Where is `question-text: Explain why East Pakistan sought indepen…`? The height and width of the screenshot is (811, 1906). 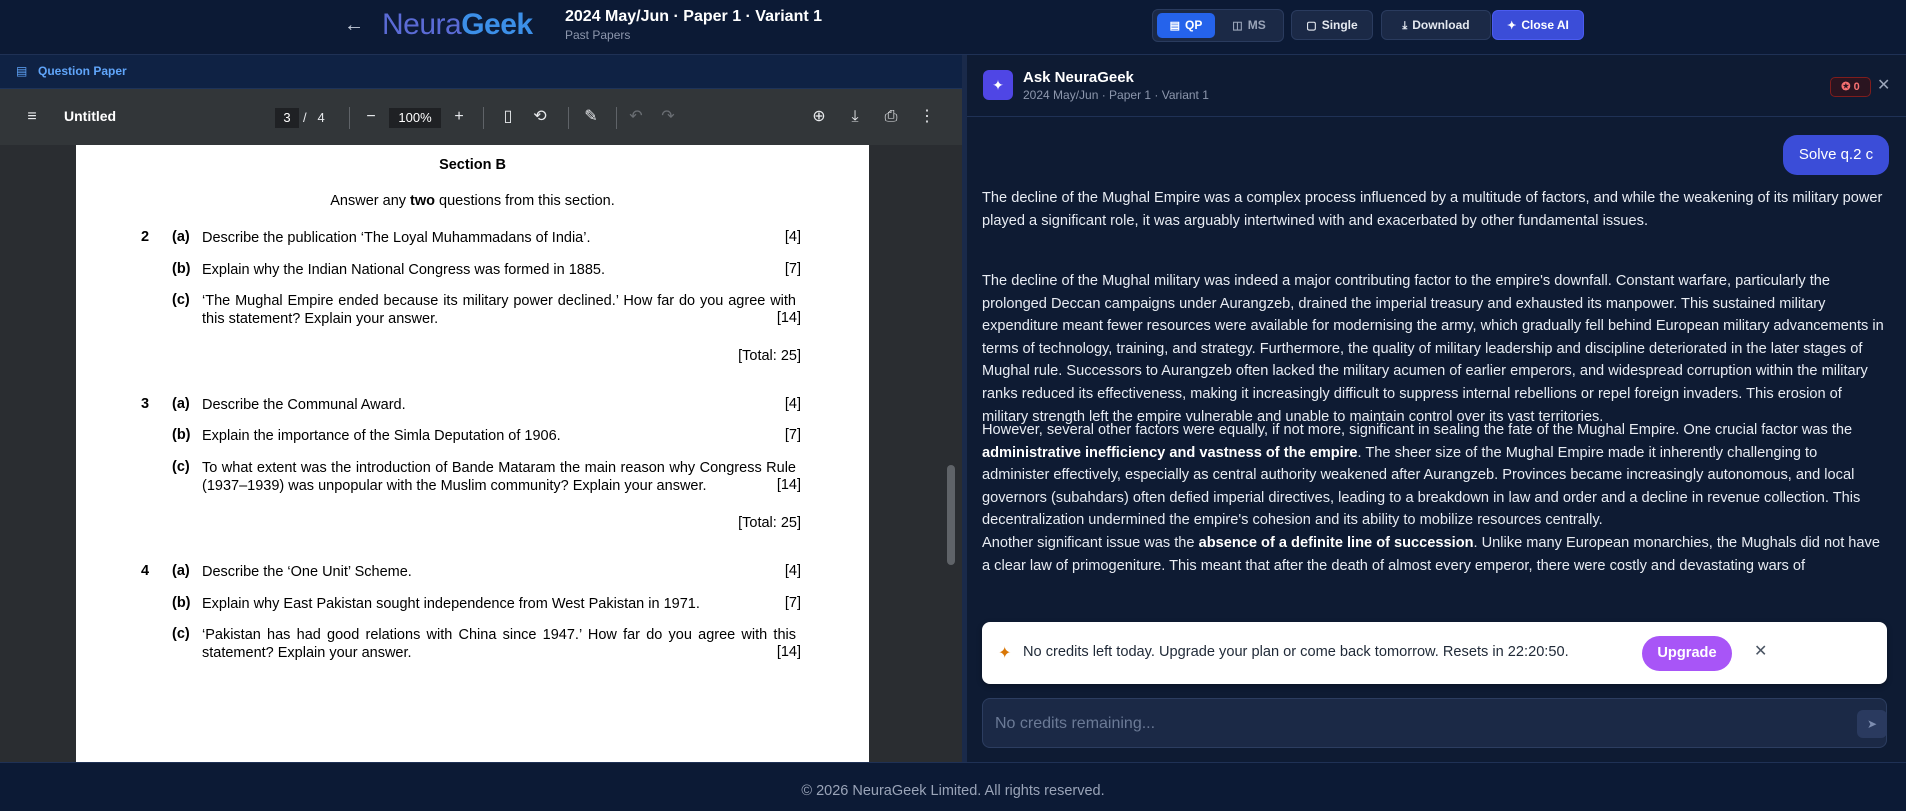 question-text: Explain why East Pakistan sought indepen… is located at coordinates (451, 604).